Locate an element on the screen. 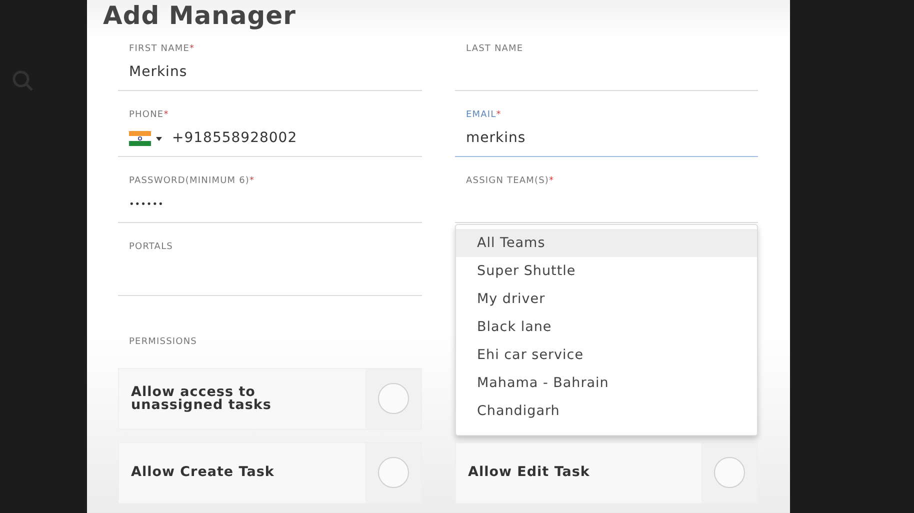  phone-input: +918558928002 is located at coordinates (297, 138).